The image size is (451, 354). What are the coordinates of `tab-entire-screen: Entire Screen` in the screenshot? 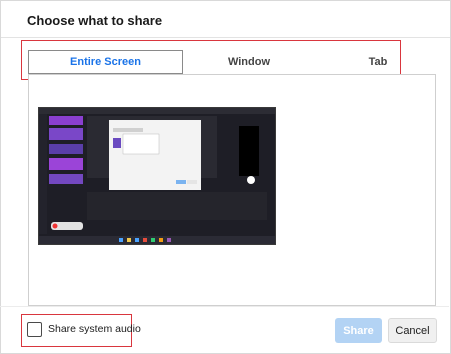 It's located at (105, 62).